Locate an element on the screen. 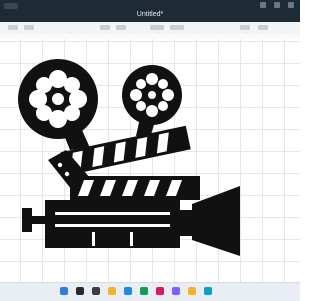  camera-body is located at coordinates (112, 224).